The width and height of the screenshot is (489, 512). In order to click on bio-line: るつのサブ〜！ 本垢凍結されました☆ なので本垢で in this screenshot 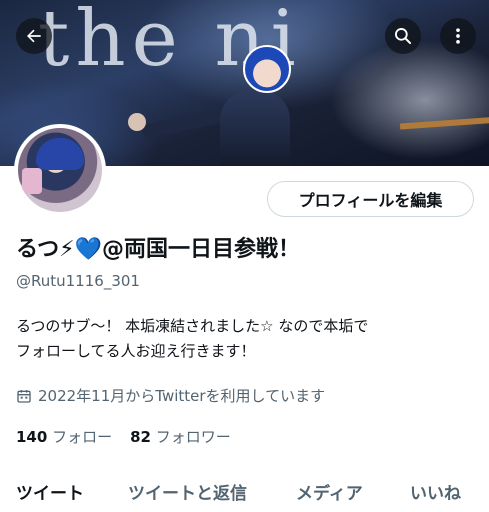, I will do `click(192, 326)`.